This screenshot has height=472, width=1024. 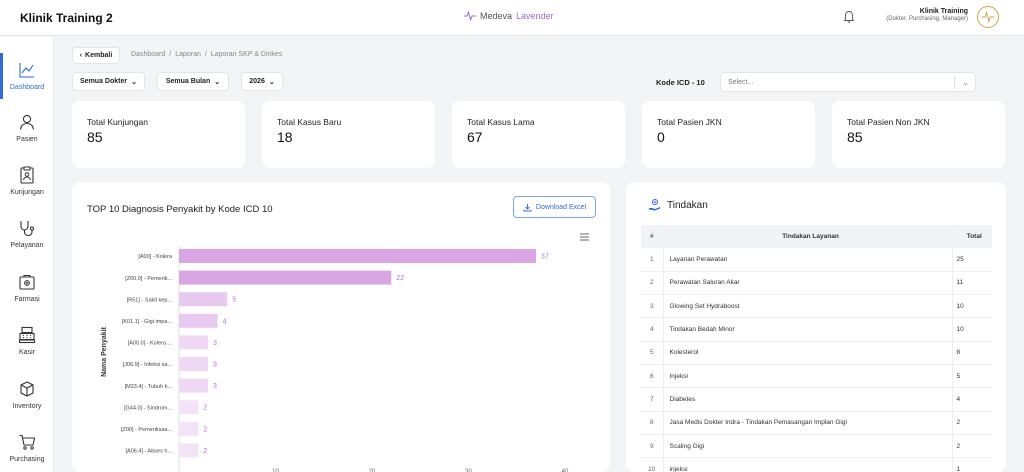 I want to click on row-tindakan-name: Injeksi, so click(x=807, y=376).